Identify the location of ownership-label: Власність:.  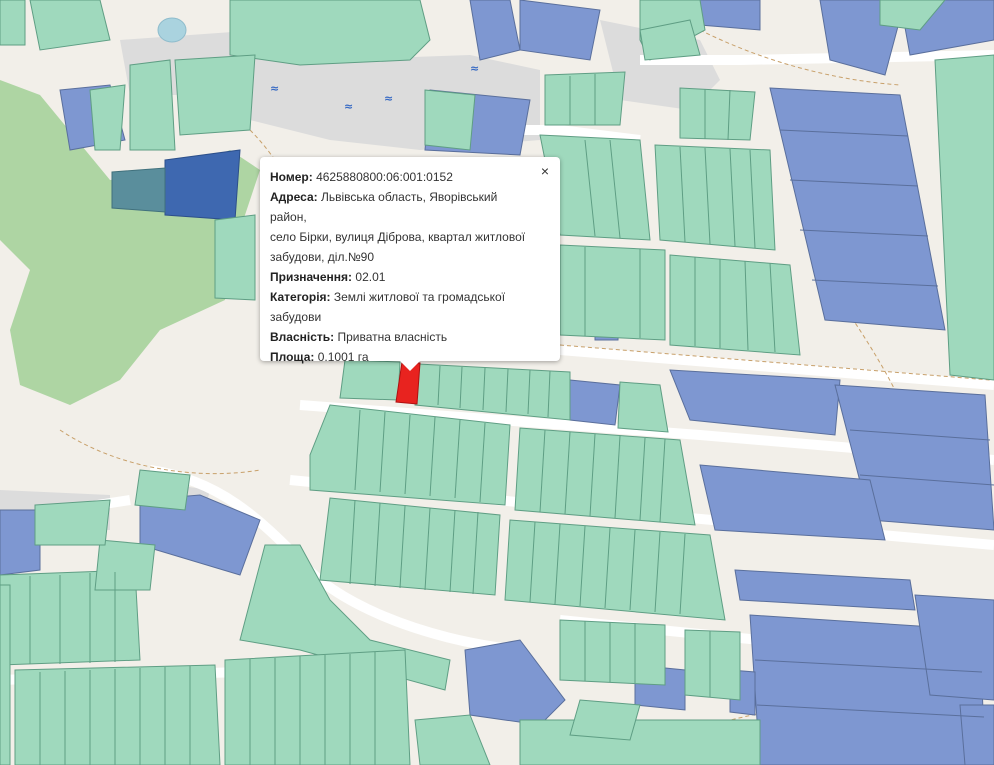
(302, 337).